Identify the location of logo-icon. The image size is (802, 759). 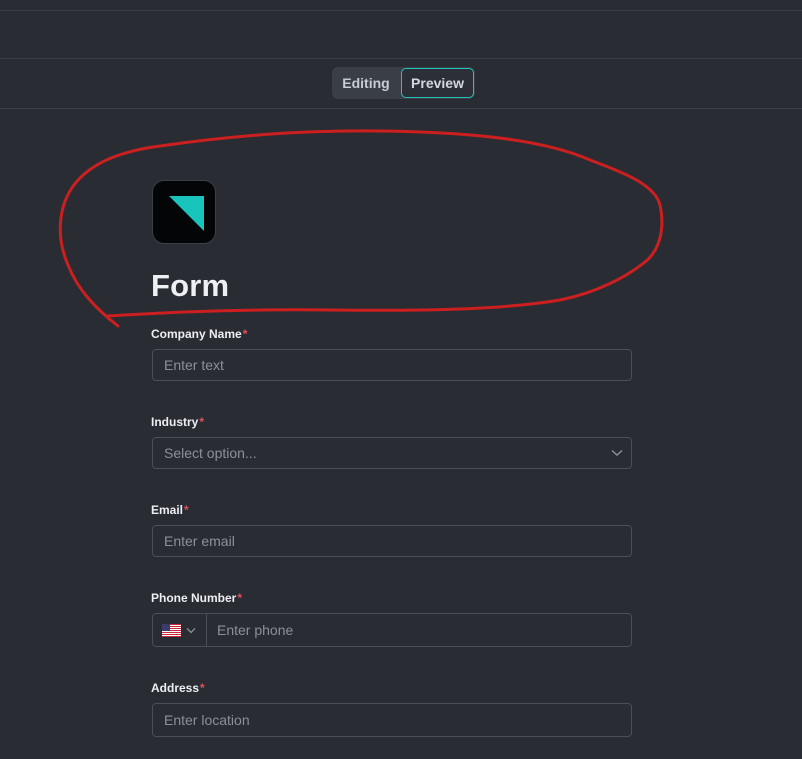
(186, 213).